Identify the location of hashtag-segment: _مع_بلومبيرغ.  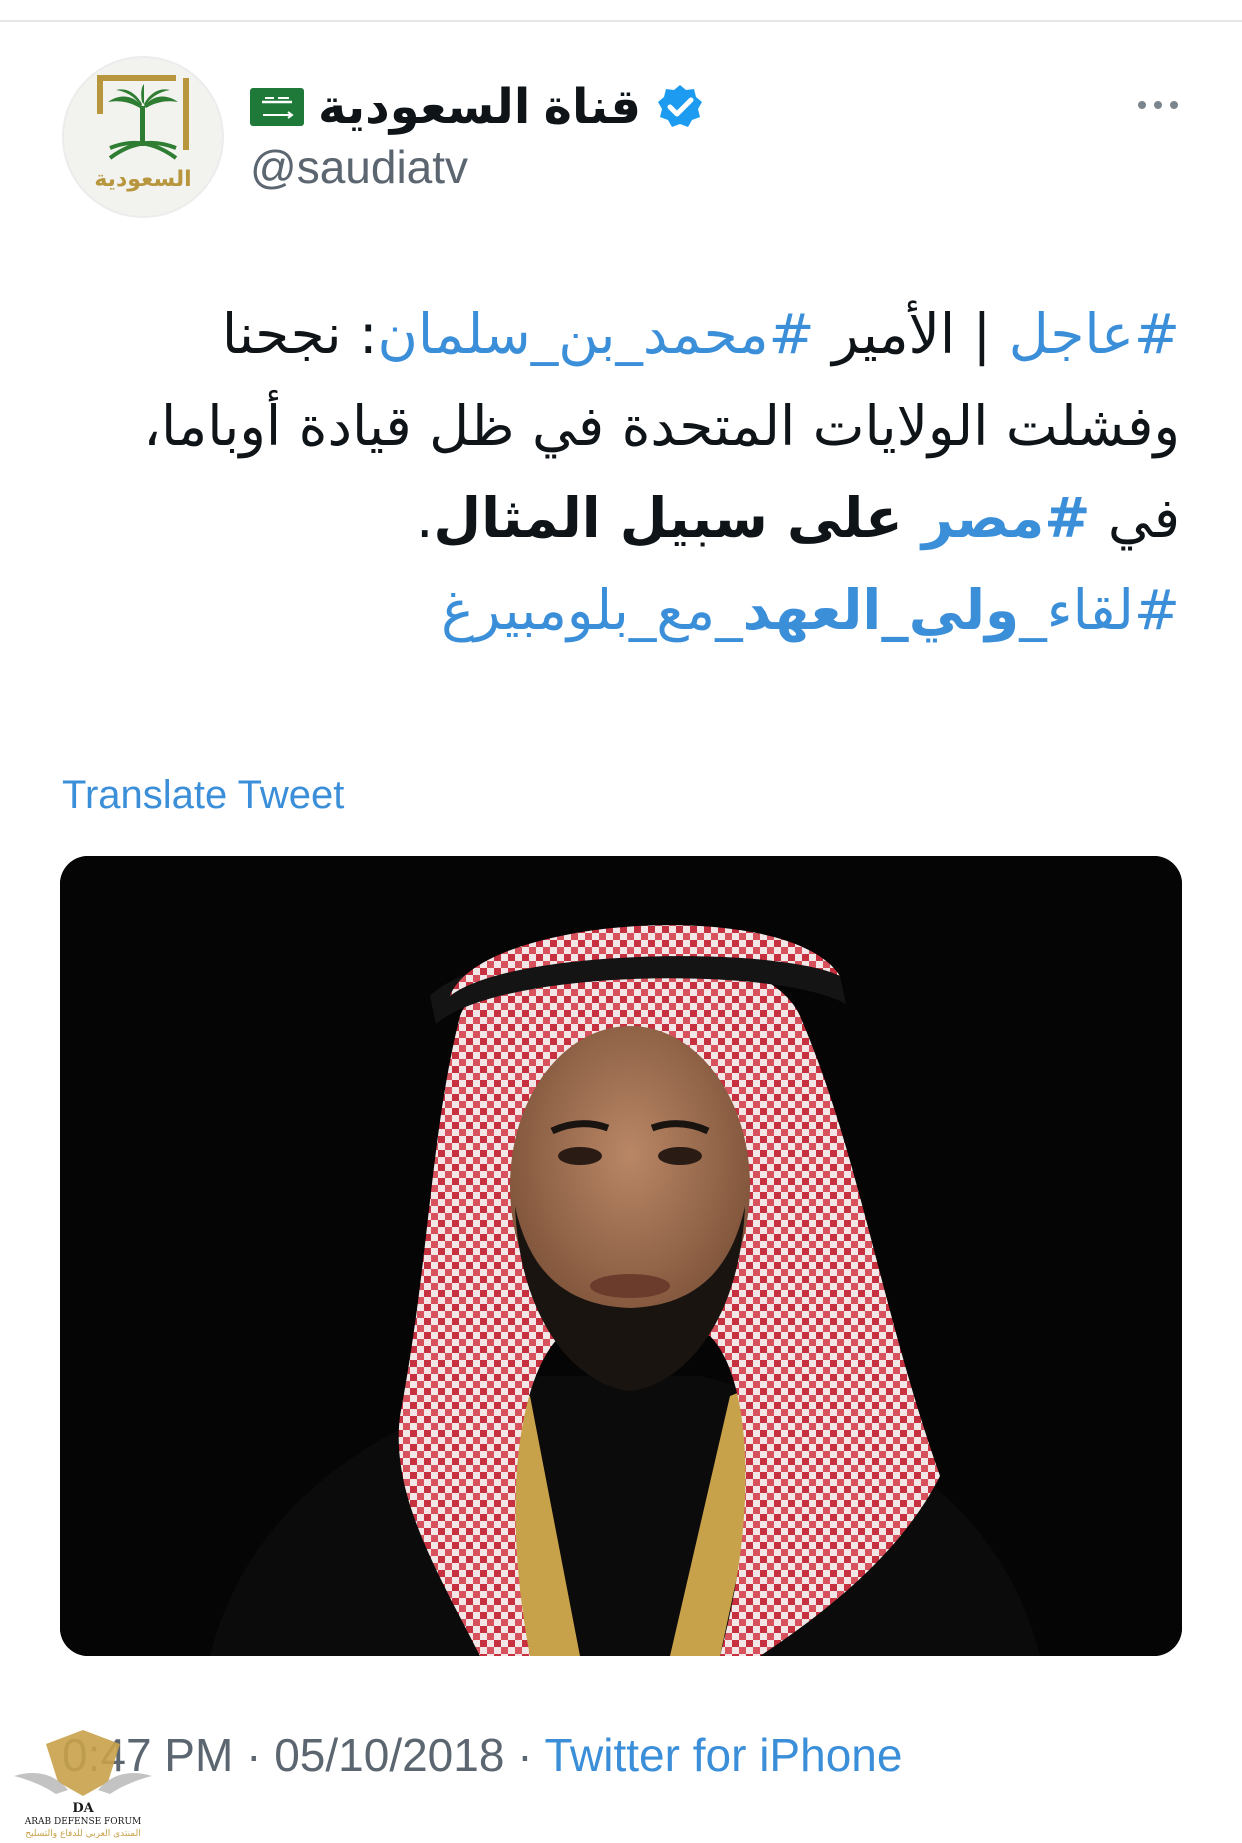
(591, 610).